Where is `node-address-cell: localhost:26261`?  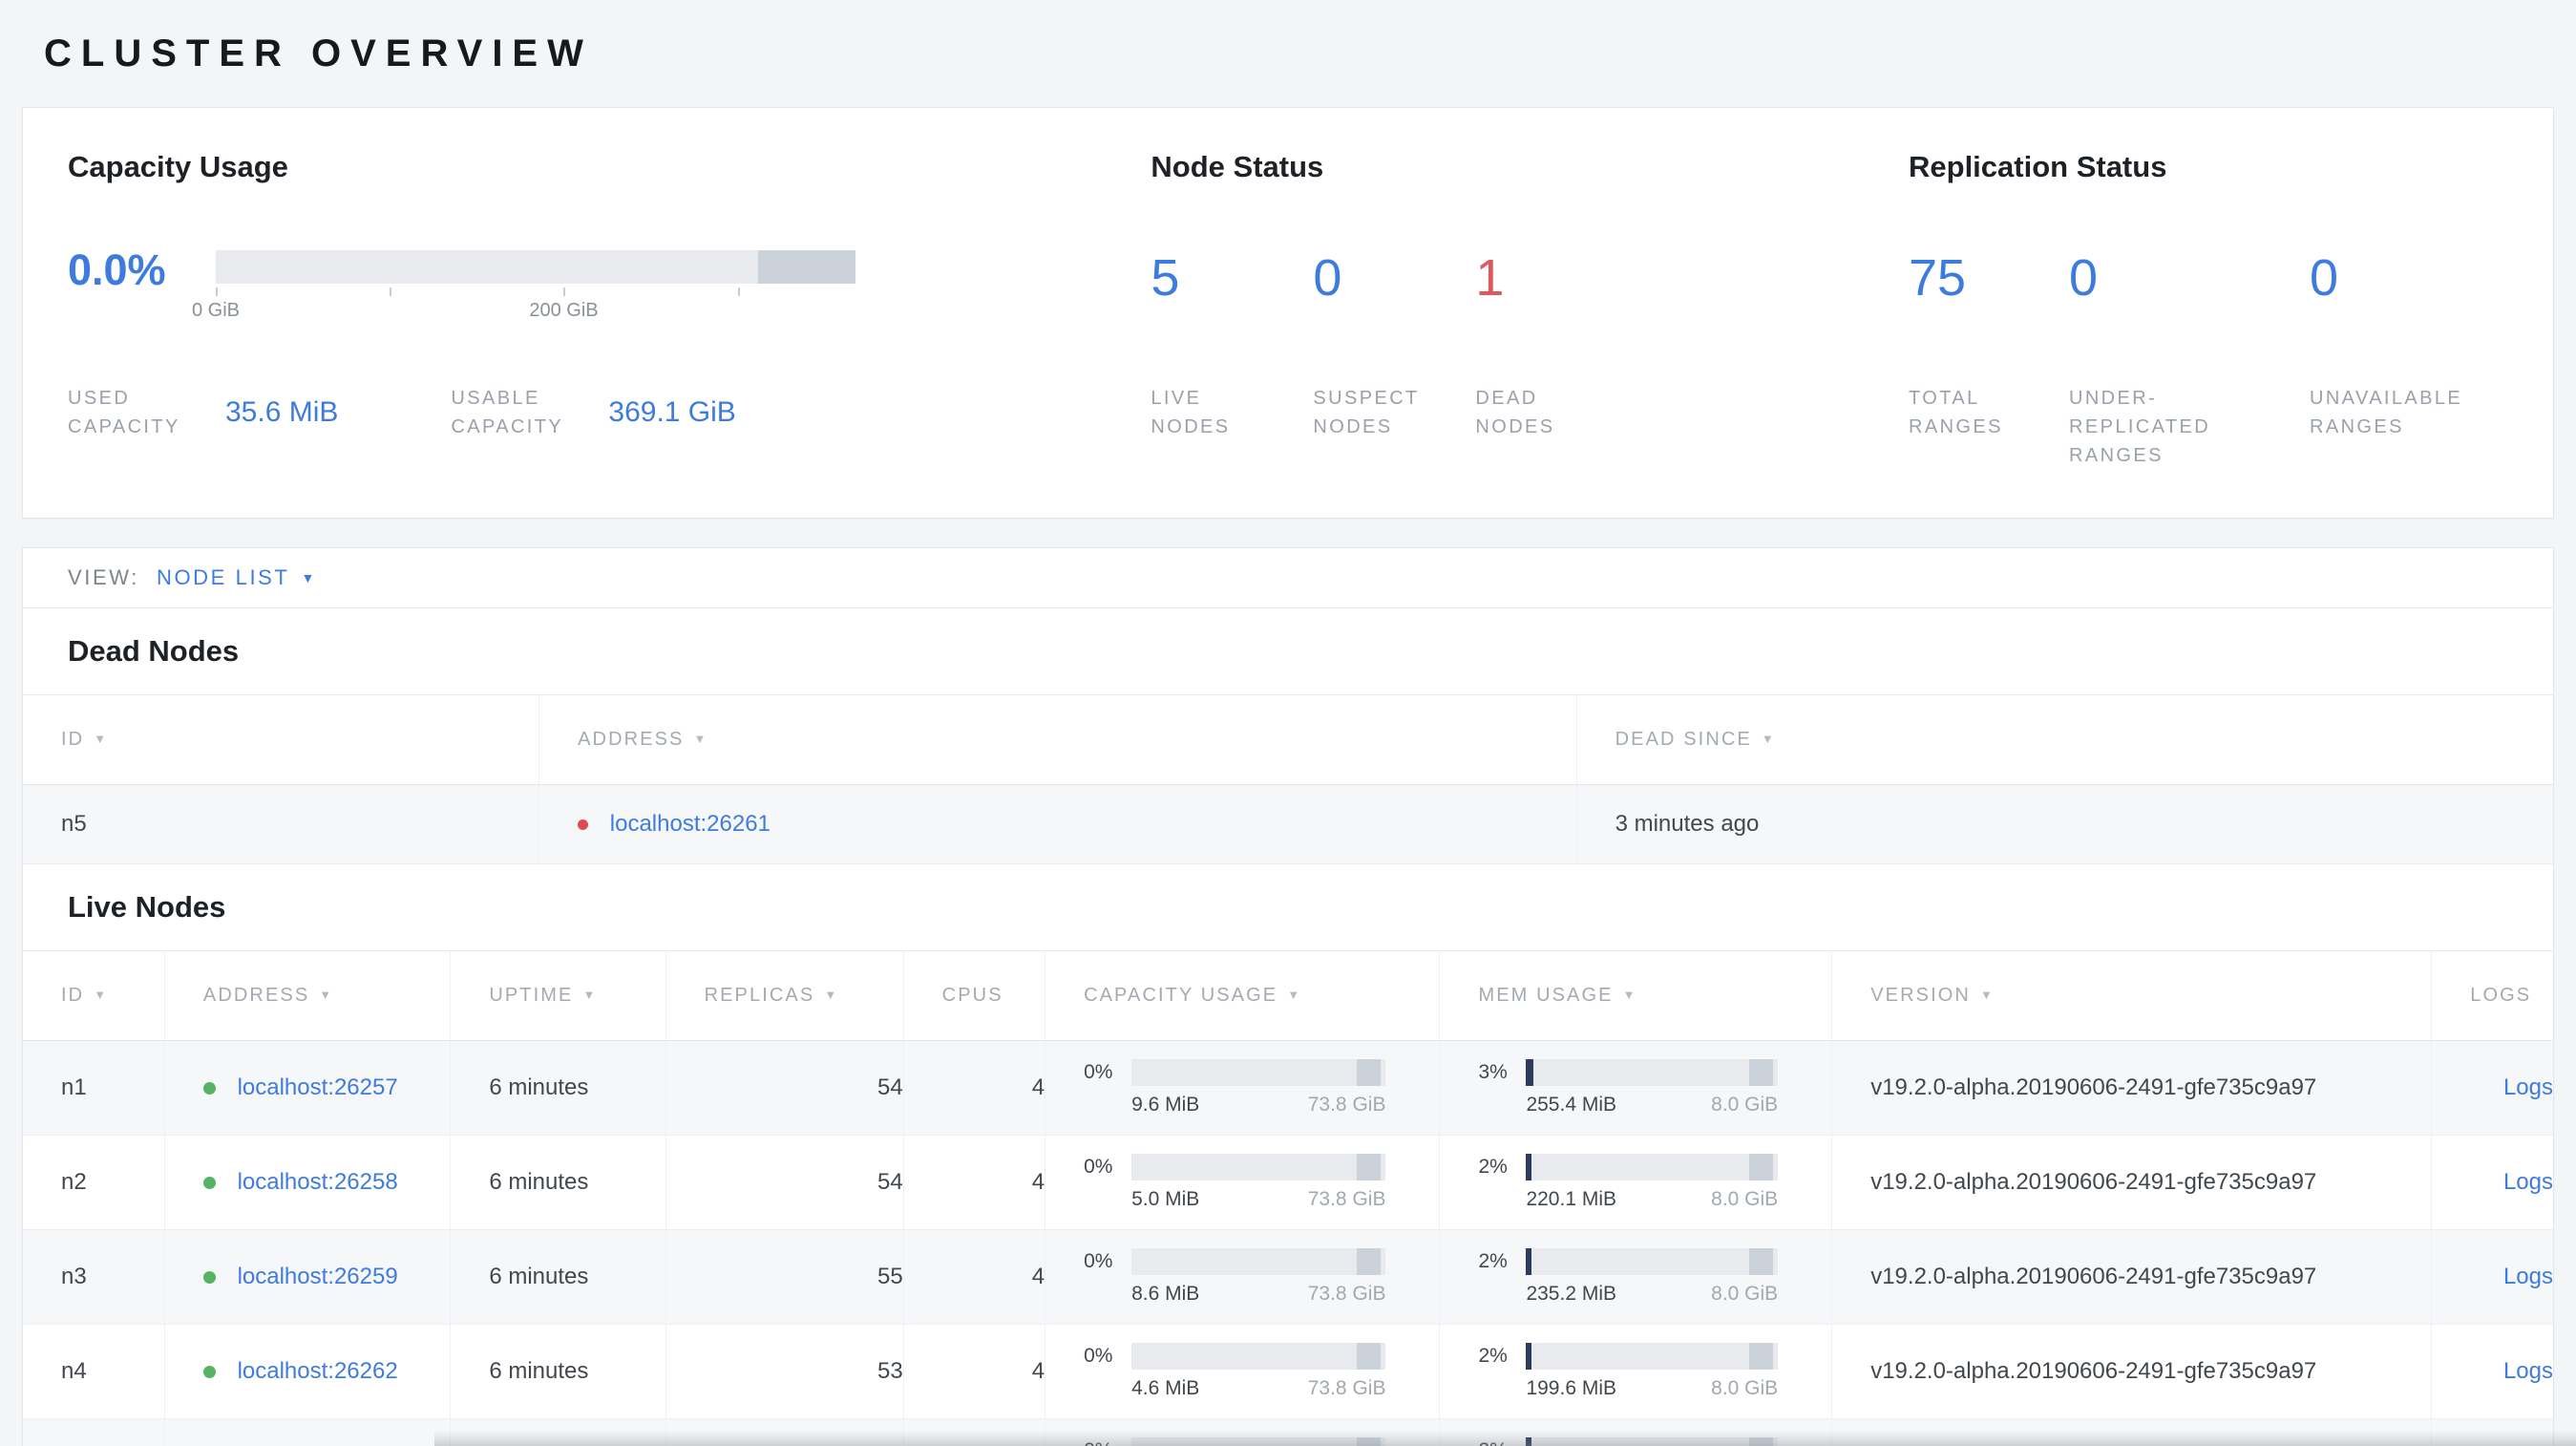
node-address-cell: localhost:26261 is located at coordinates (1057, 824).